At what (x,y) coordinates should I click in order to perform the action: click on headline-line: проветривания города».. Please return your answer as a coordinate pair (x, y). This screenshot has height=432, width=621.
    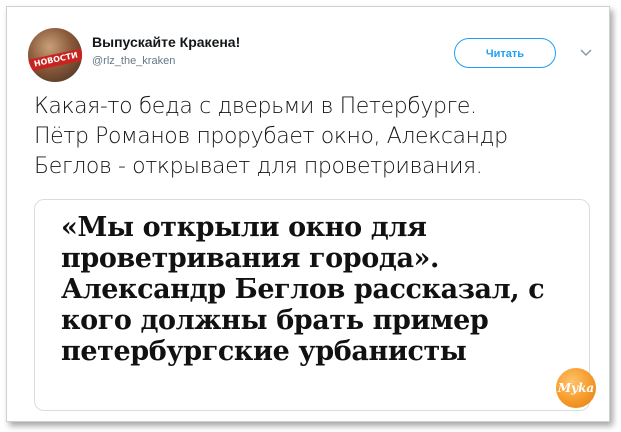
    Looking at the image, I should click on (250, 258).